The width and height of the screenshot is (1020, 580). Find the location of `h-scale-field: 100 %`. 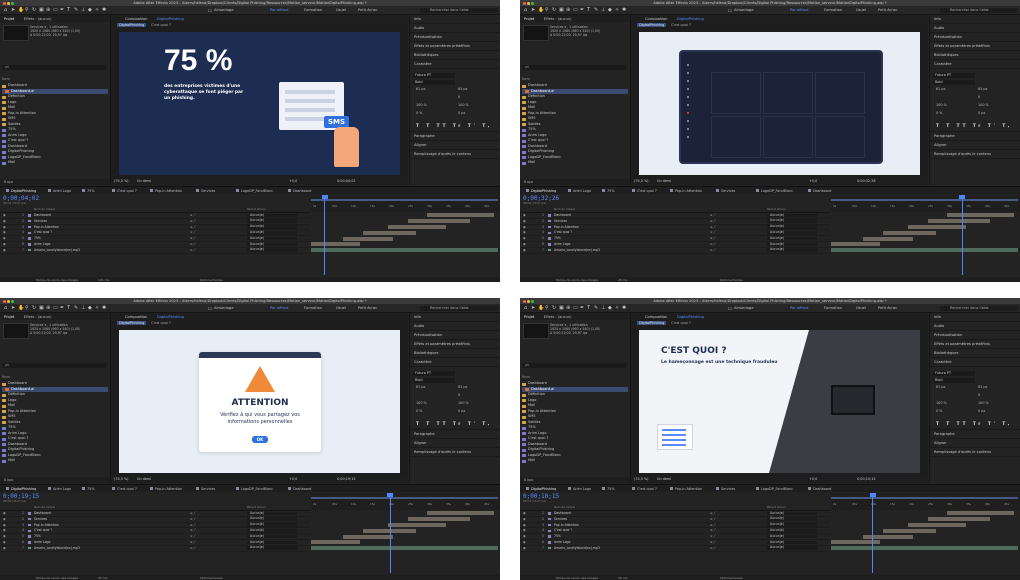

h-scale-field: 100 % is located at coordinates (941, 105).